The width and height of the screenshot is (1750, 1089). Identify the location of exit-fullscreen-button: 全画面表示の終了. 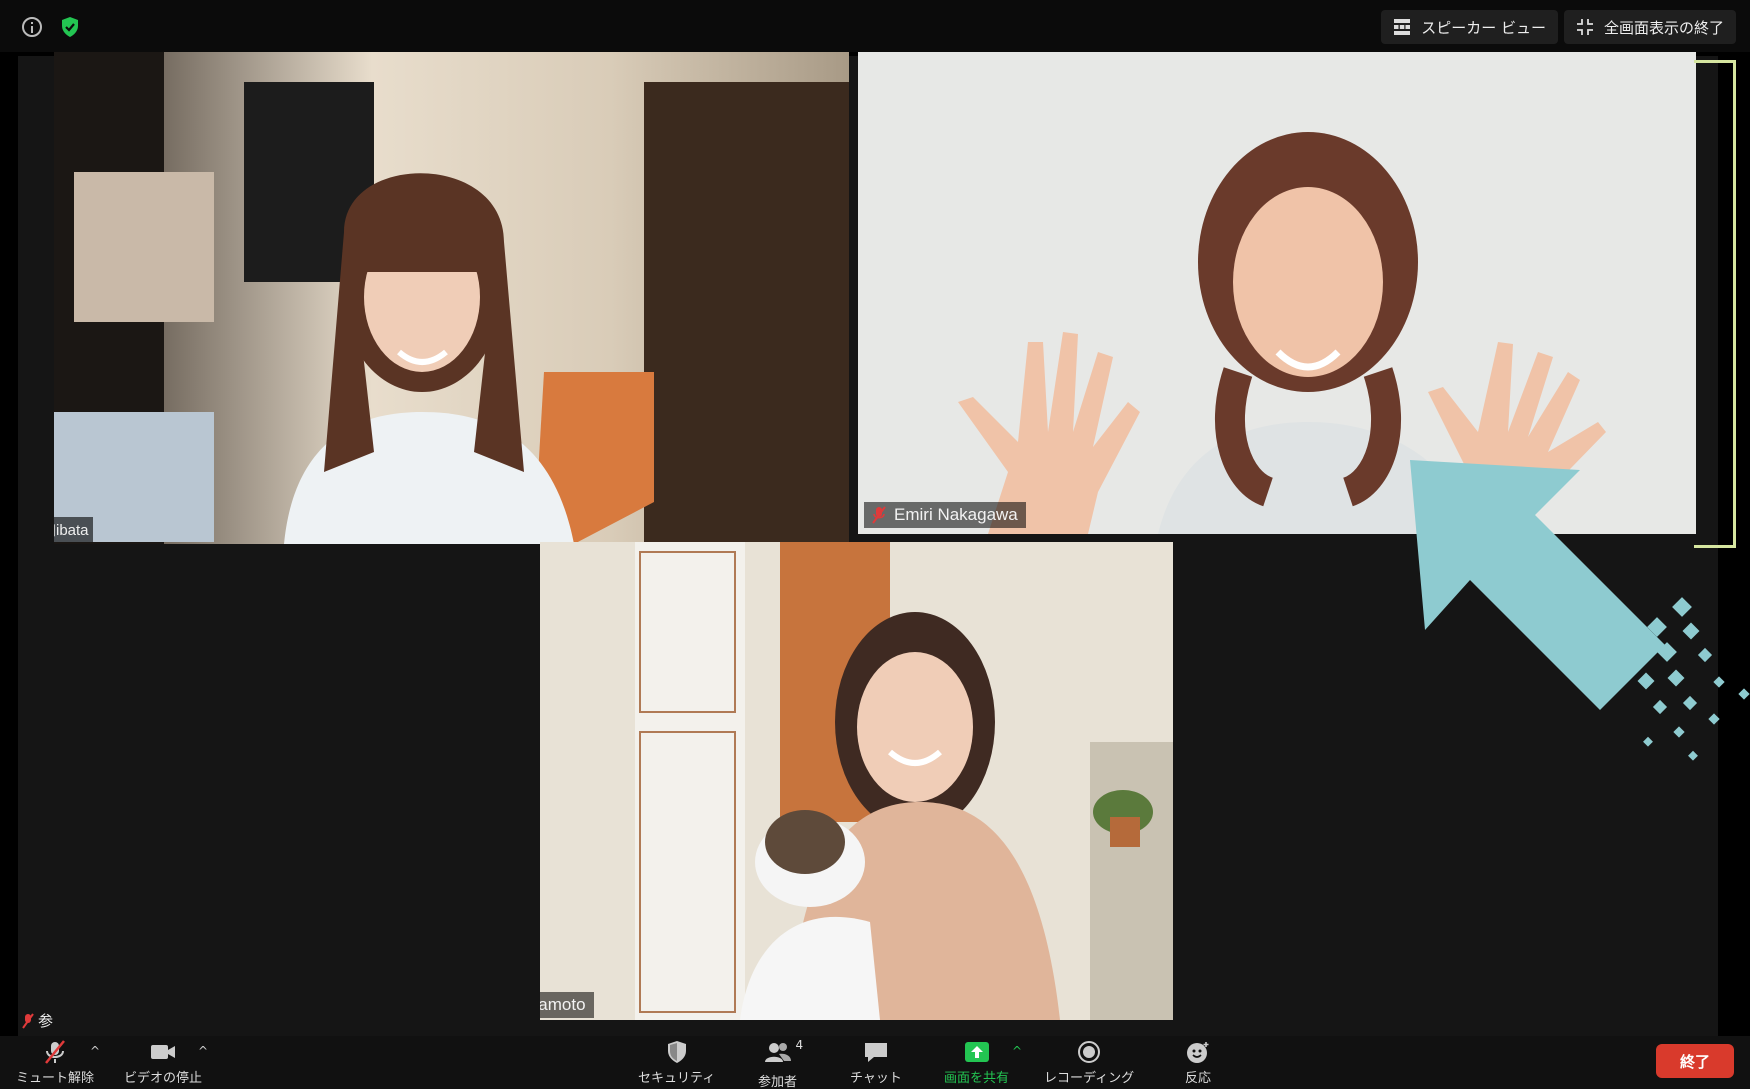
(1649, 27).